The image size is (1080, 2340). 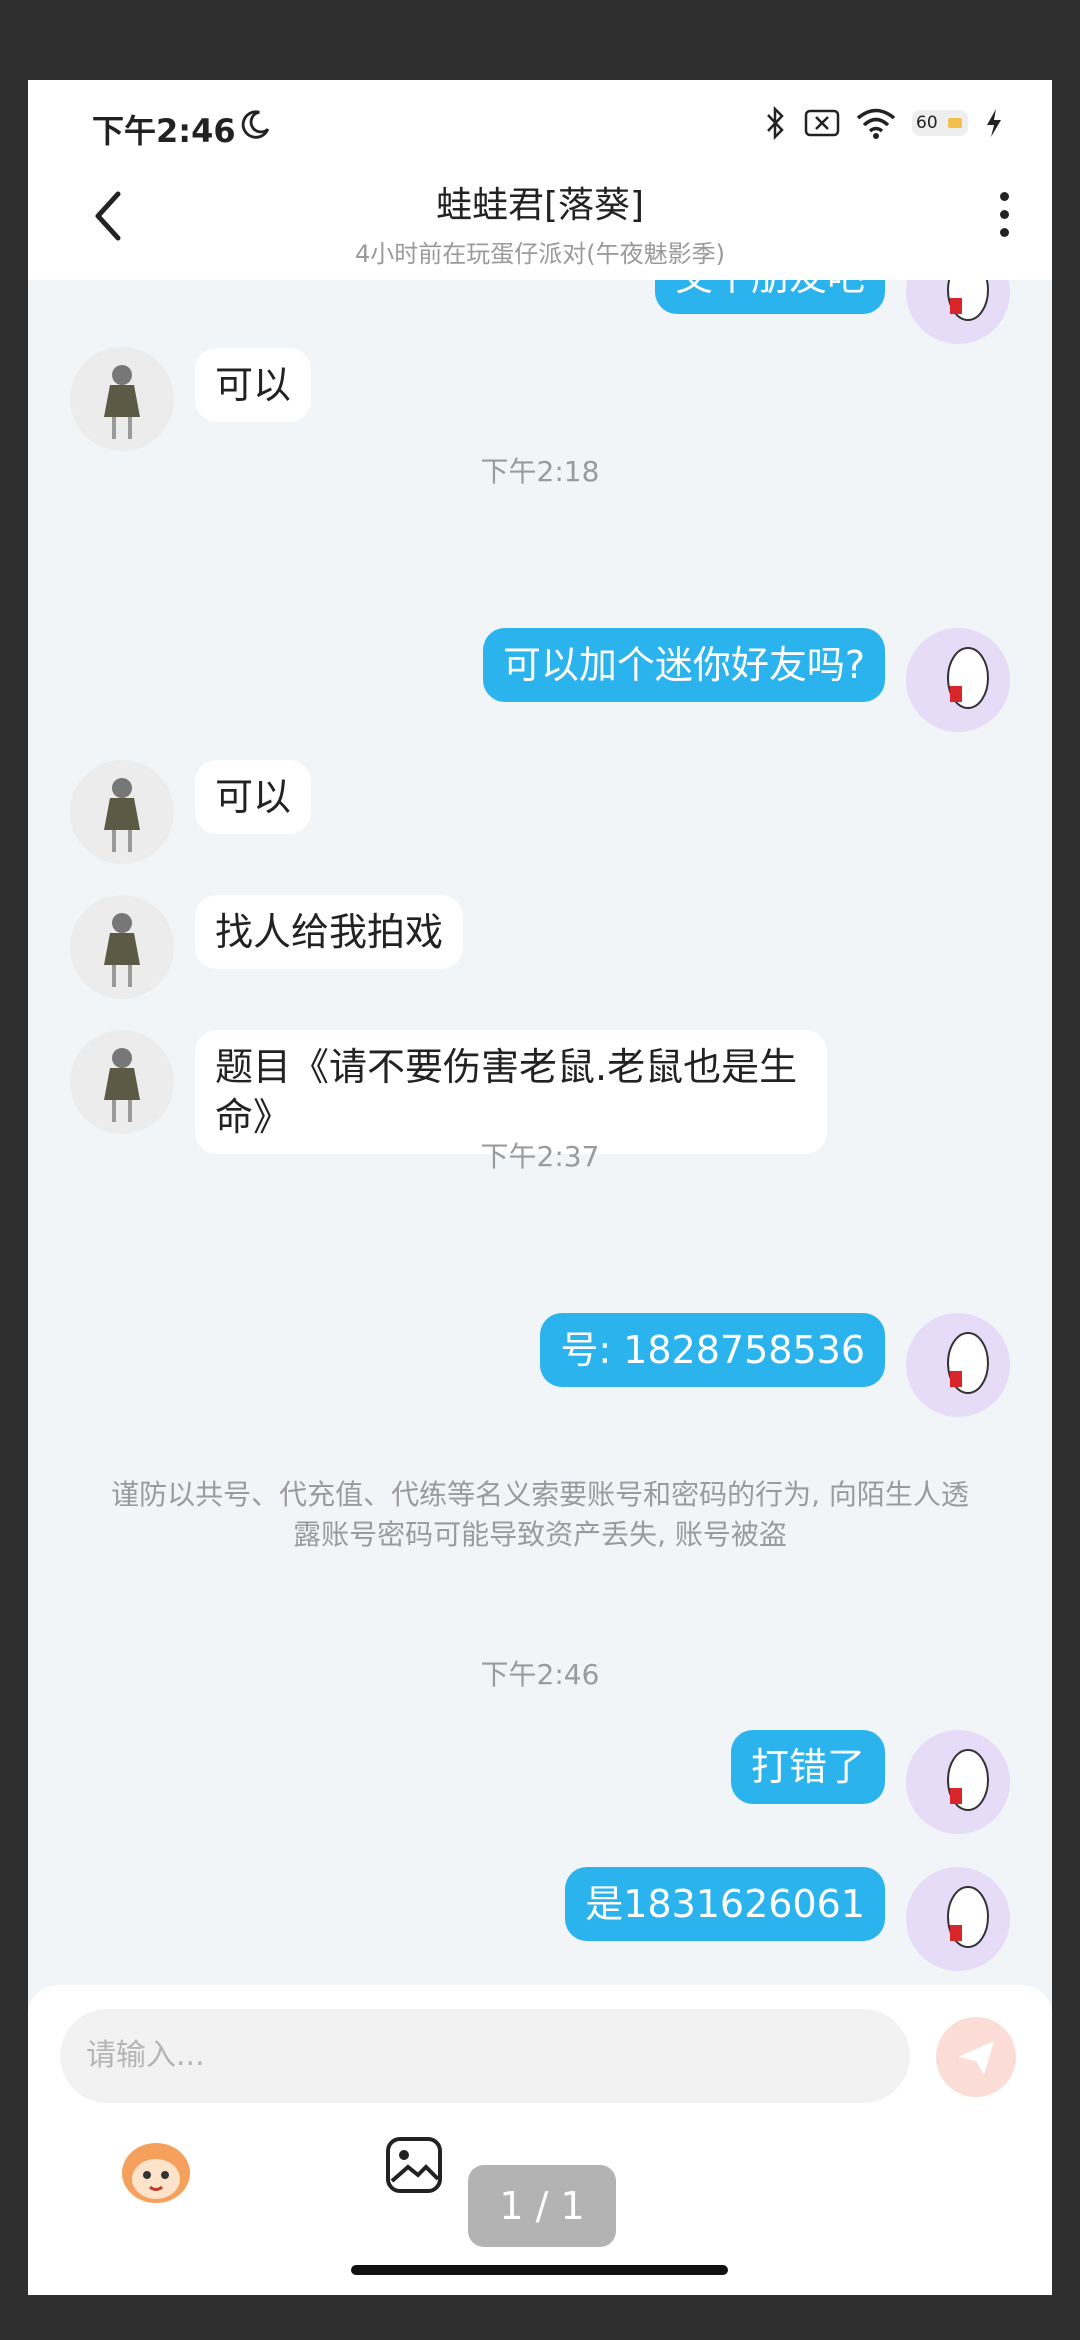 I want to click on message-bubble-self: 是1831626061, so click(x=725, y=1904).